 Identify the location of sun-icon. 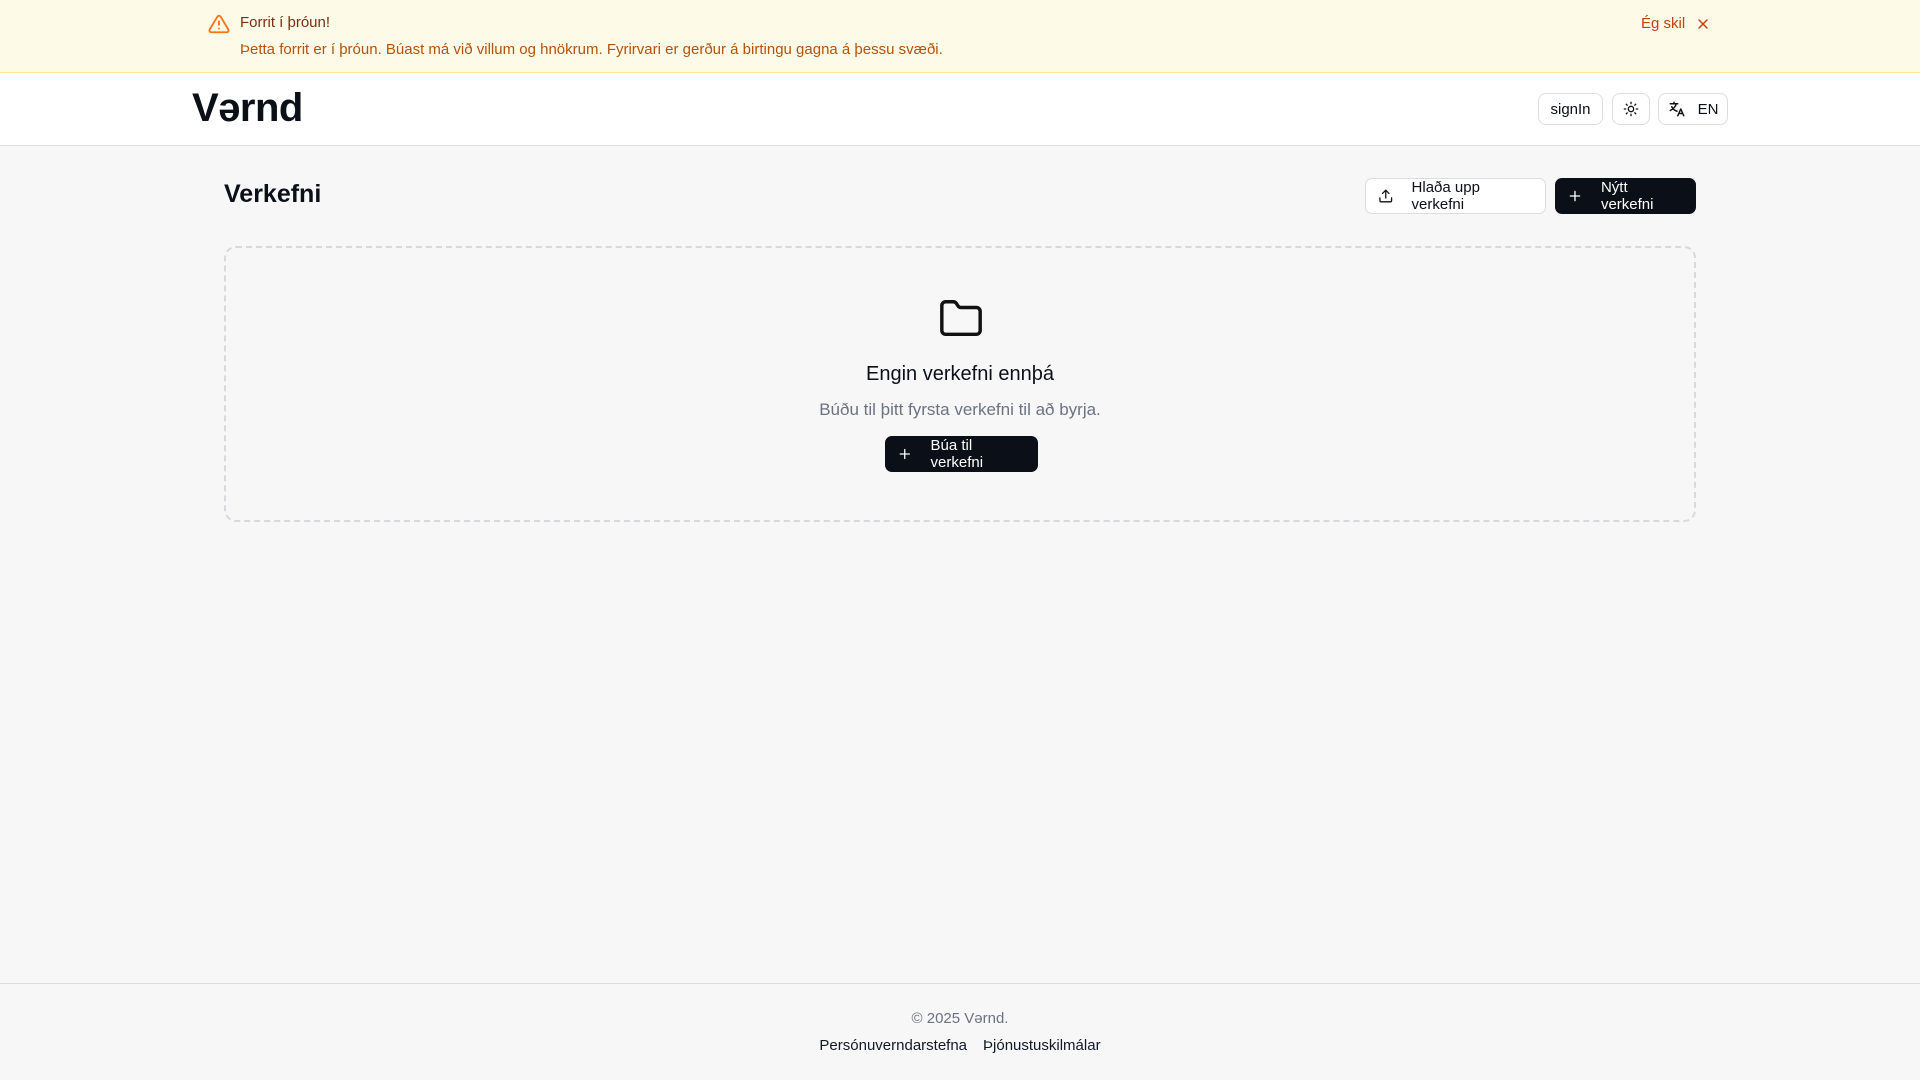
(1631, 109).